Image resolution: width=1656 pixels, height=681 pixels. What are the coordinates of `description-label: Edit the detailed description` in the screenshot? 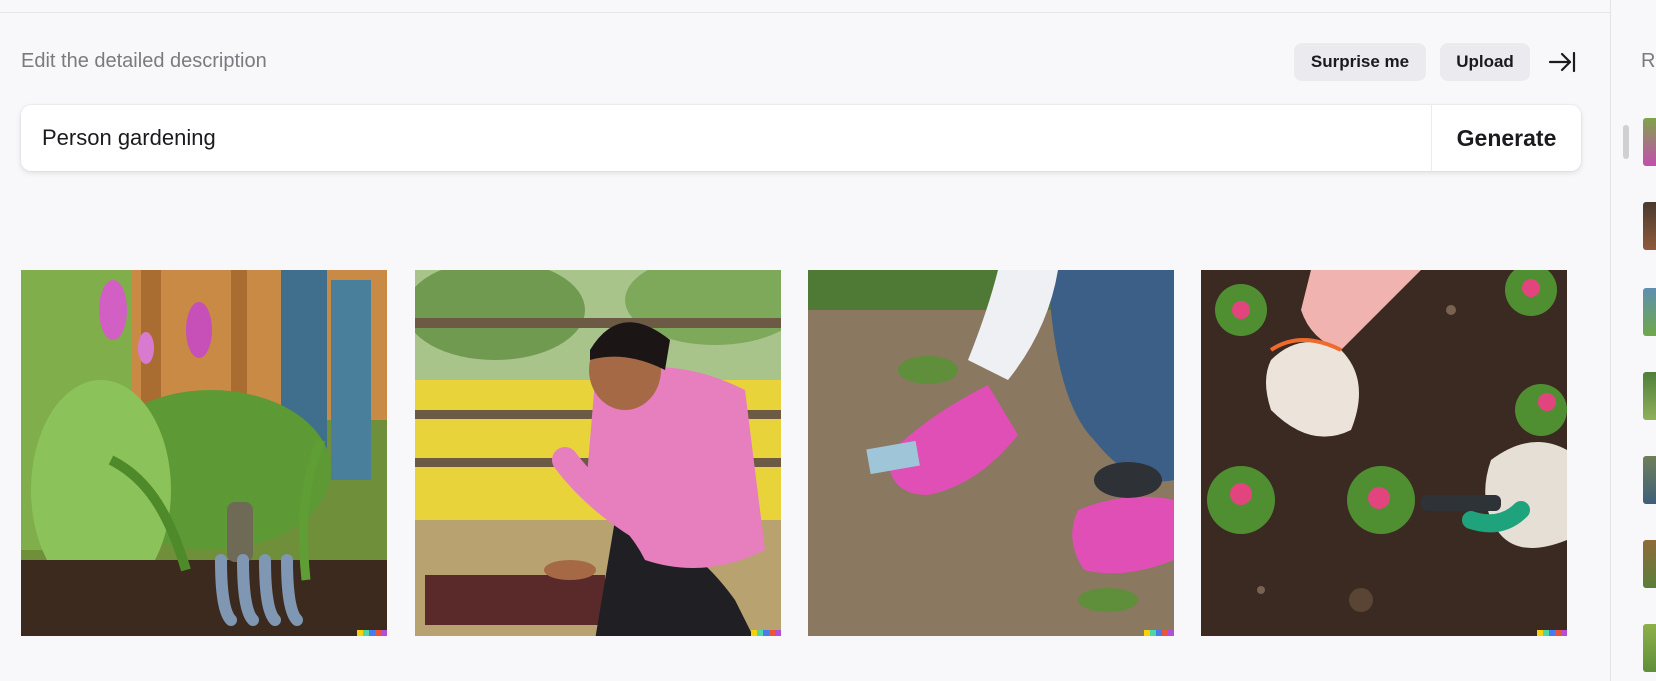 It's located at (144, 61).